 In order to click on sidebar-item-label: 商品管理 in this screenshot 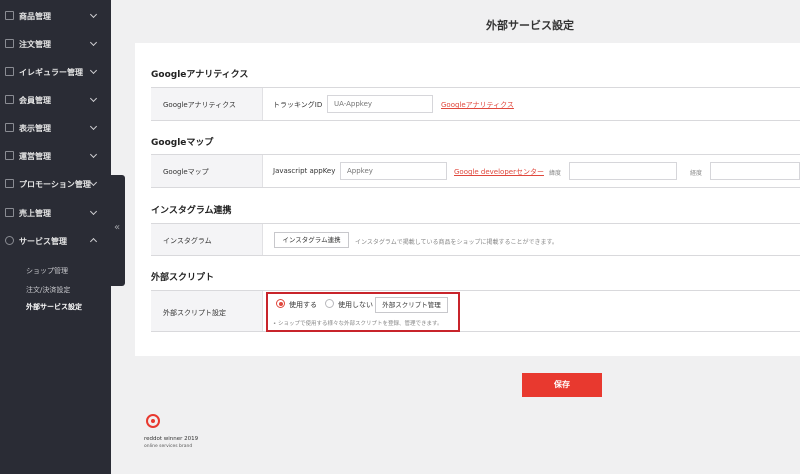, I will do `click(35, 16)`.